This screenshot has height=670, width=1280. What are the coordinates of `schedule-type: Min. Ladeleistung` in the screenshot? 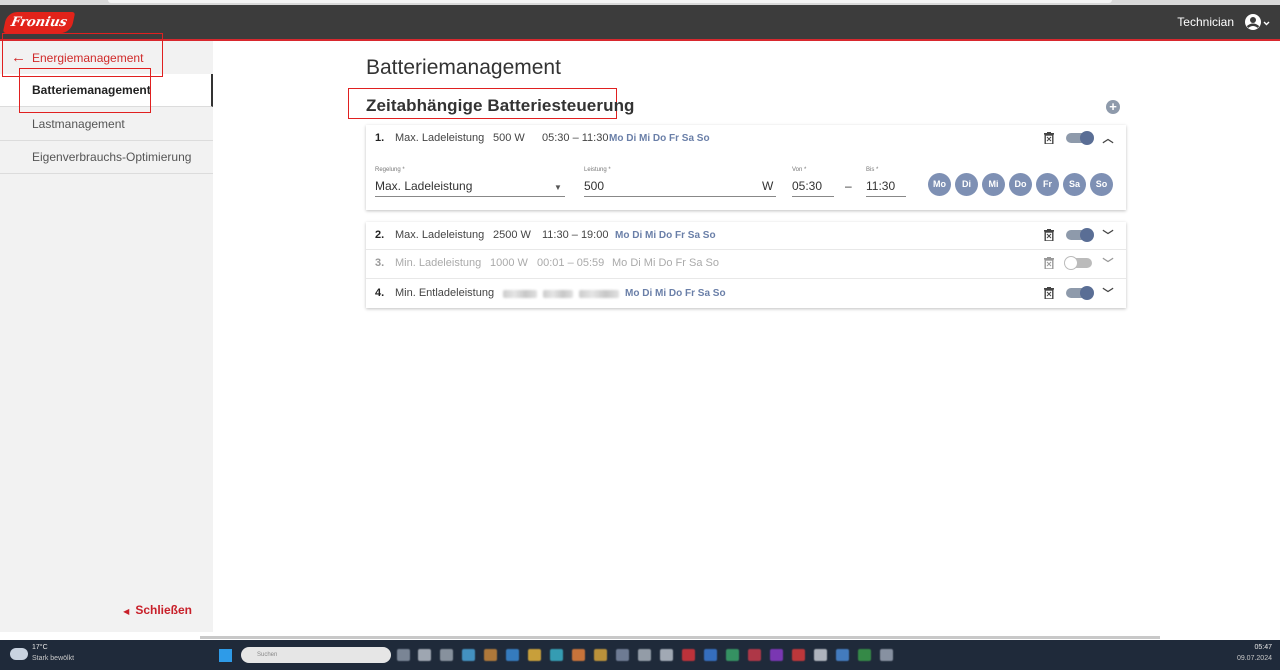 It's located at (438, 263).